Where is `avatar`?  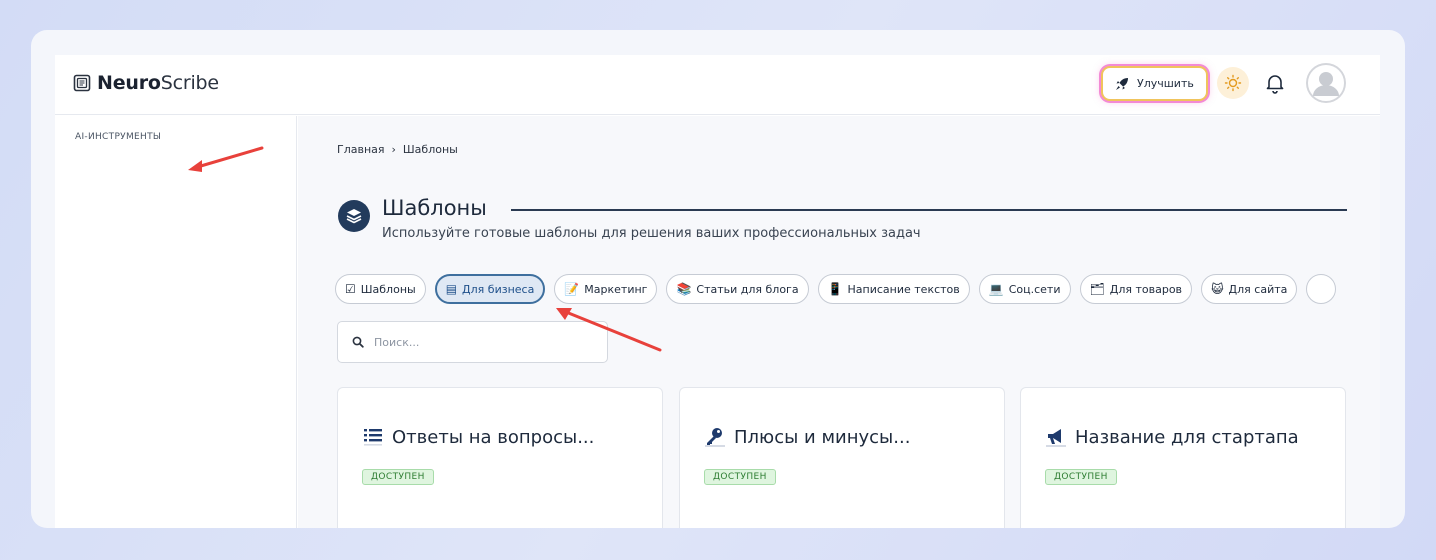 avatar is located at coordinates (1326, 83).